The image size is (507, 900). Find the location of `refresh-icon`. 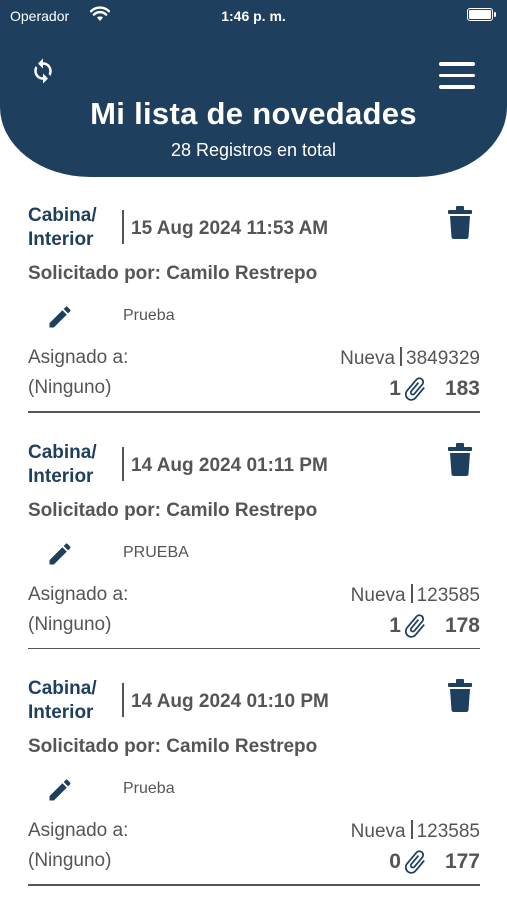

refresh-icon is located at coordinates (43, 71).